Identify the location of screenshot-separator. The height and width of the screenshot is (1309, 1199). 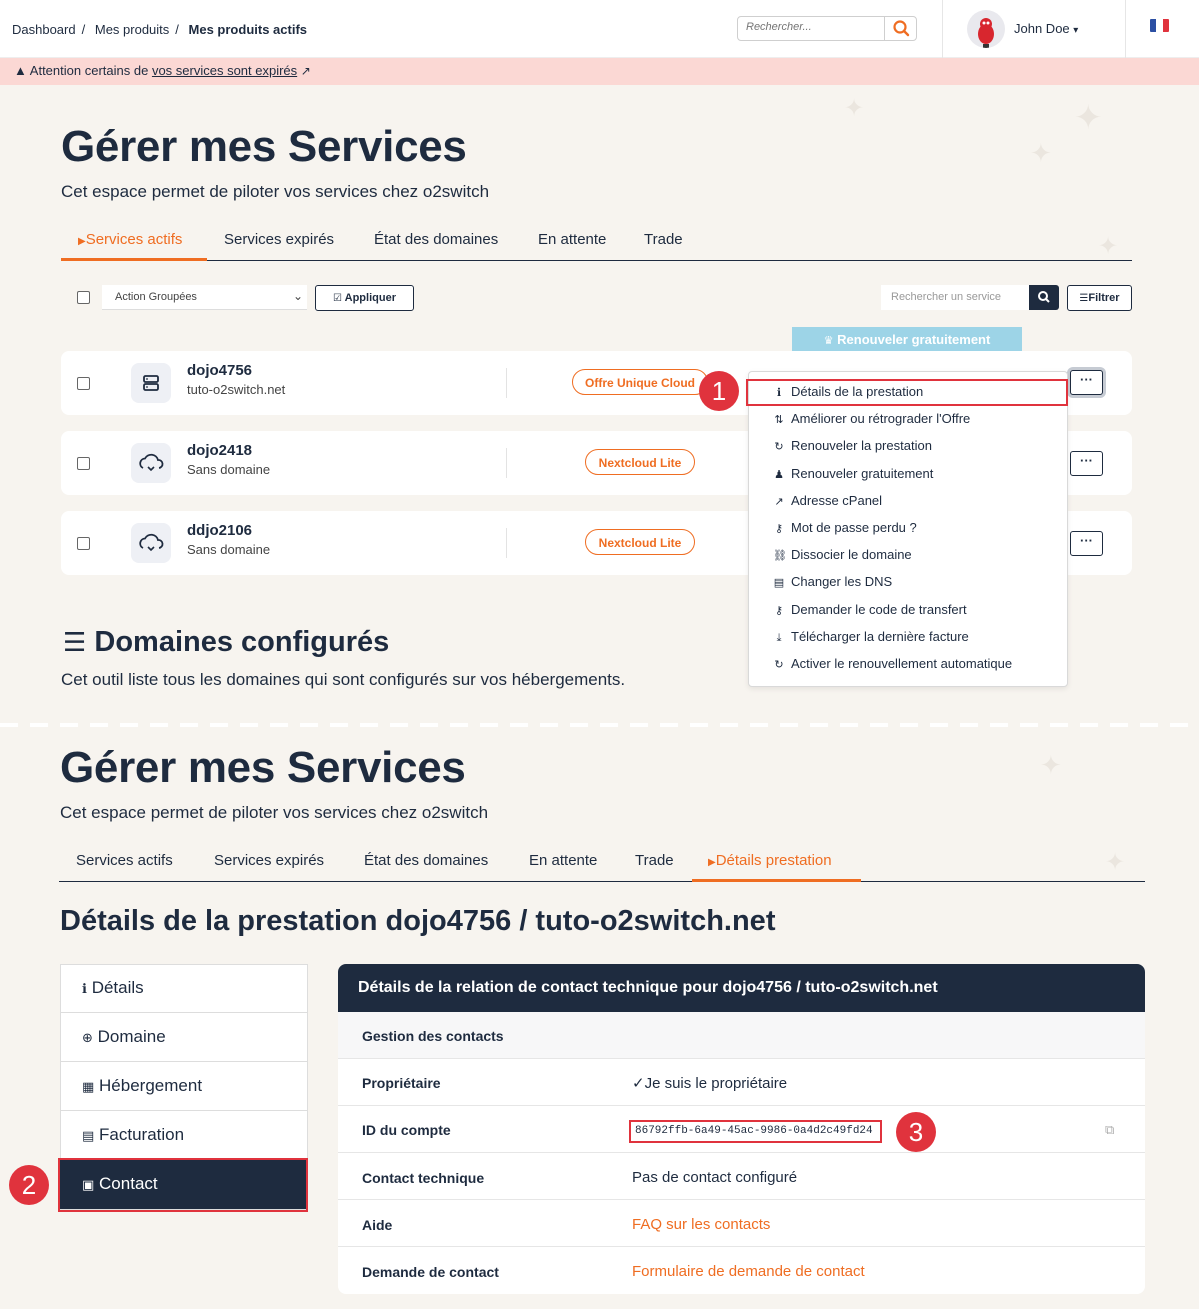
(599, 725).